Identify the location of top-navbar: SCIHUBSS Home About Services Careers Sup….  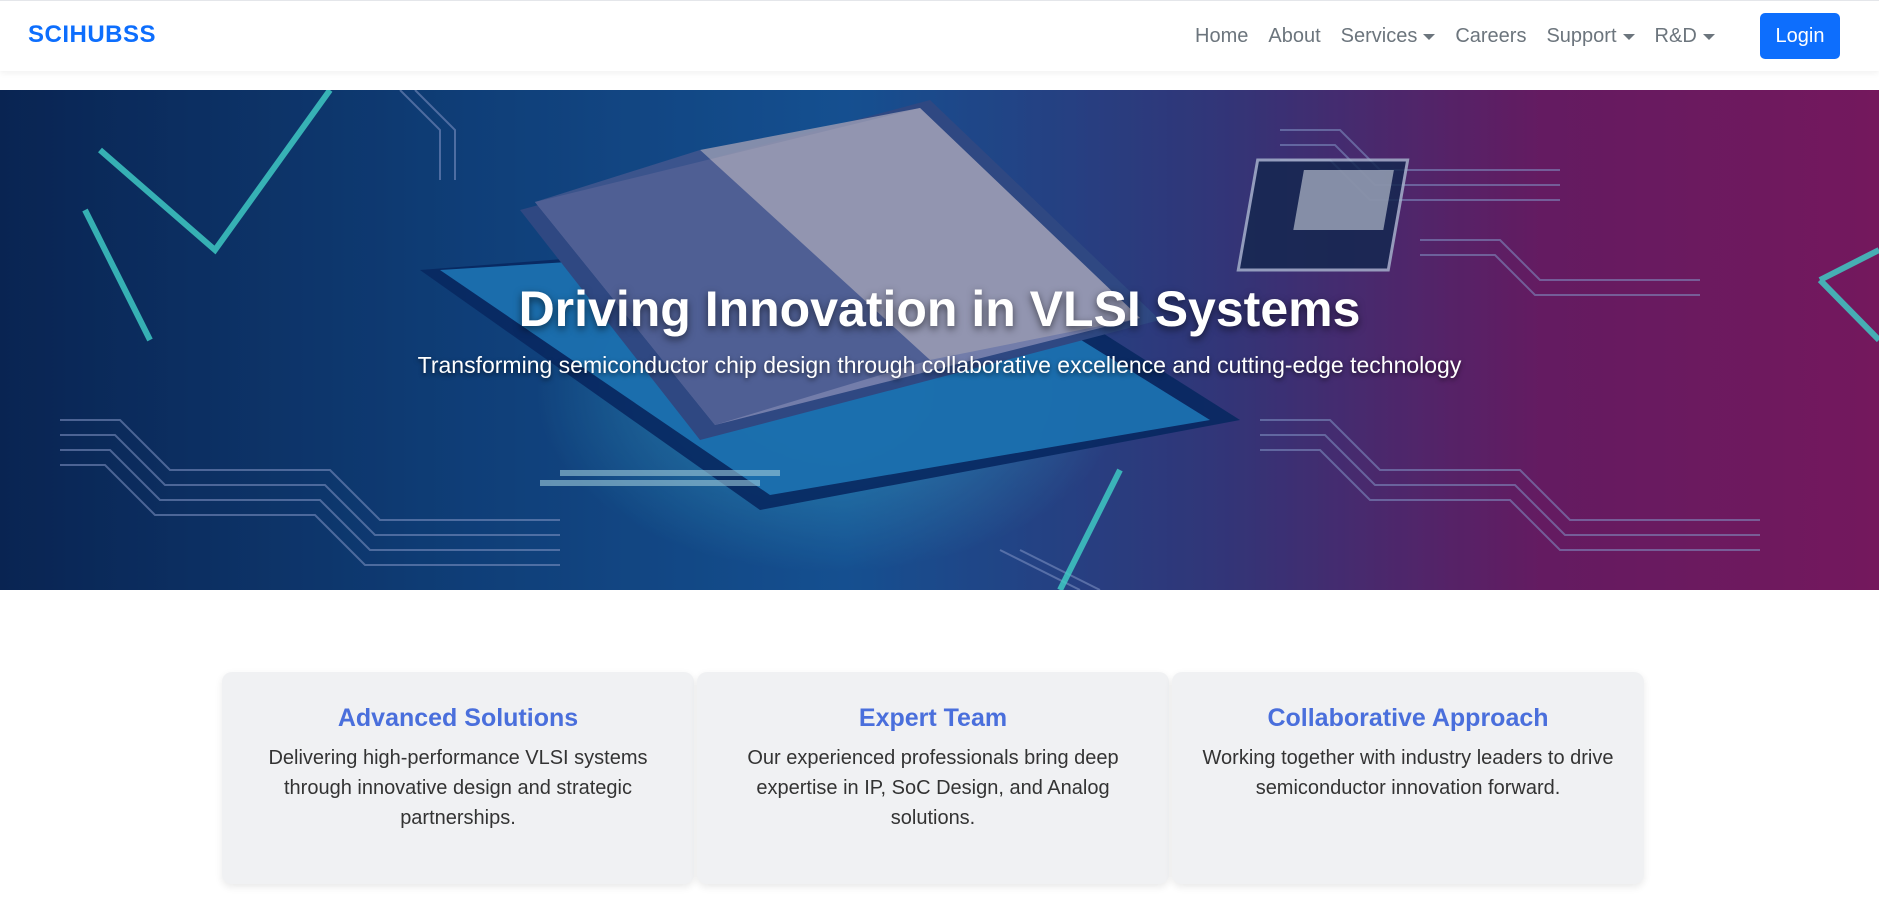
(939, 35).